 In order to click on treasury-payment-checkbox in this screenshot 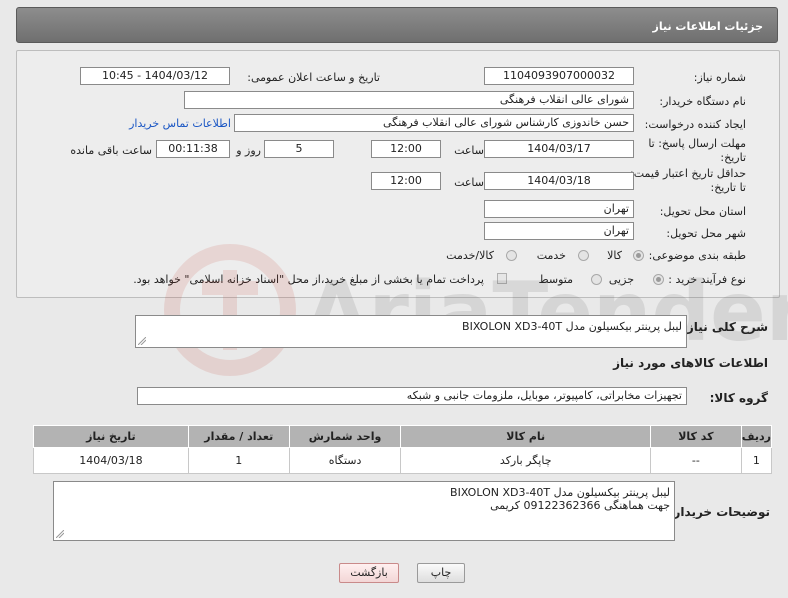, I will do `click(502, 278)`.